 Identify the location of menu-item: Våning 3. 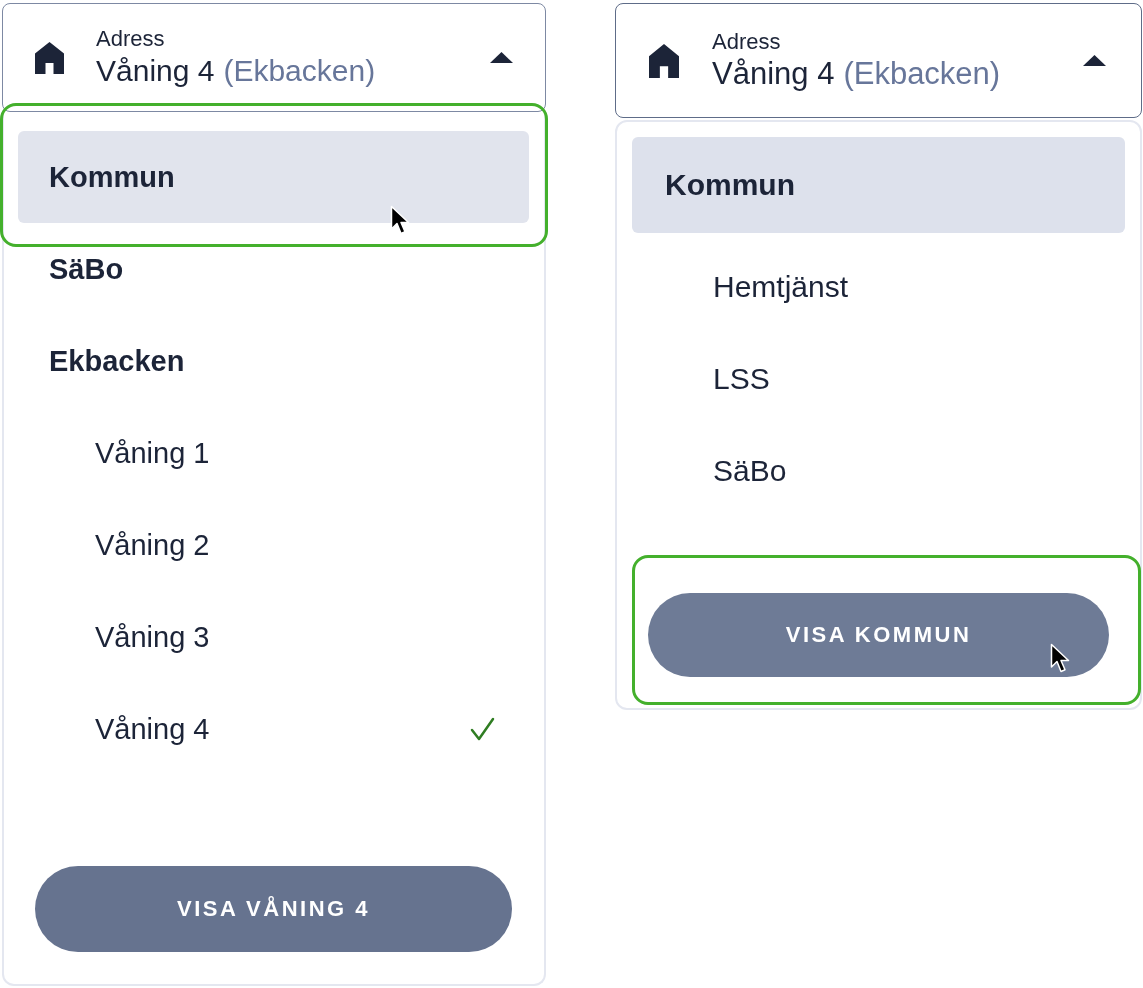
(273, 637).